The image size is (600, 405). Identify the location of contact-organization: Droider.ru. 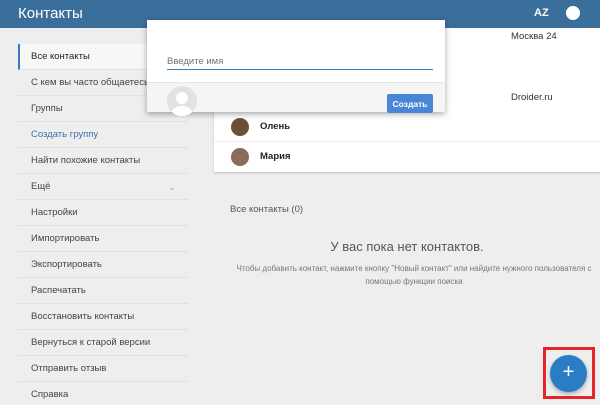
(532, 97).